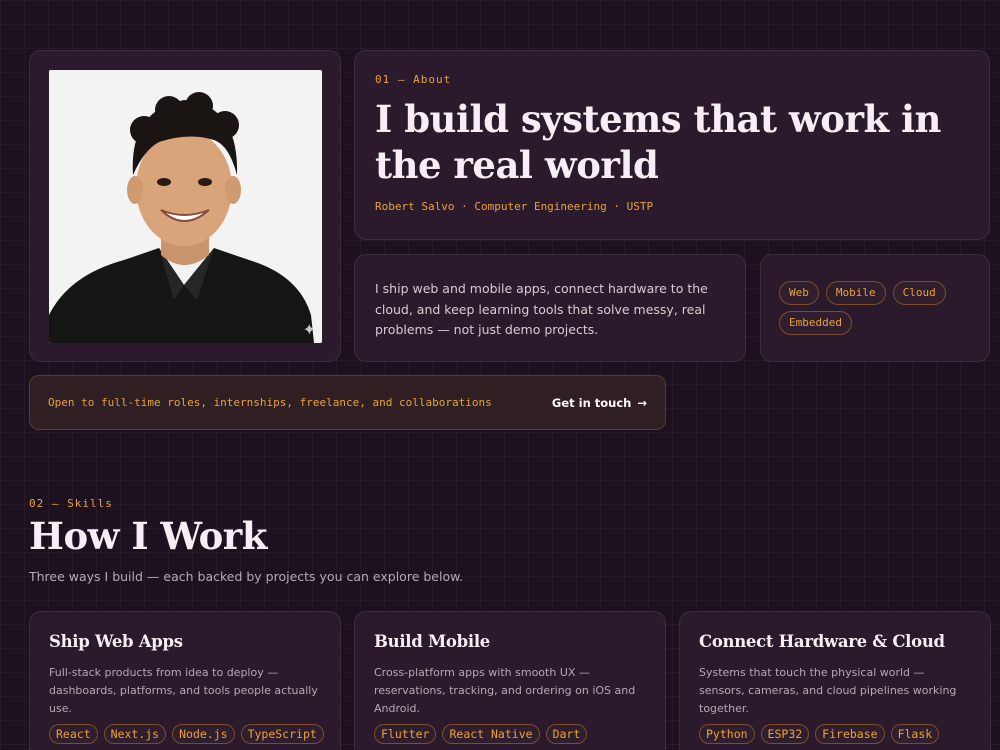 This screenshot has width=1000, height=750. I want to click on arrow-right-icon: →, so click(642, 402).